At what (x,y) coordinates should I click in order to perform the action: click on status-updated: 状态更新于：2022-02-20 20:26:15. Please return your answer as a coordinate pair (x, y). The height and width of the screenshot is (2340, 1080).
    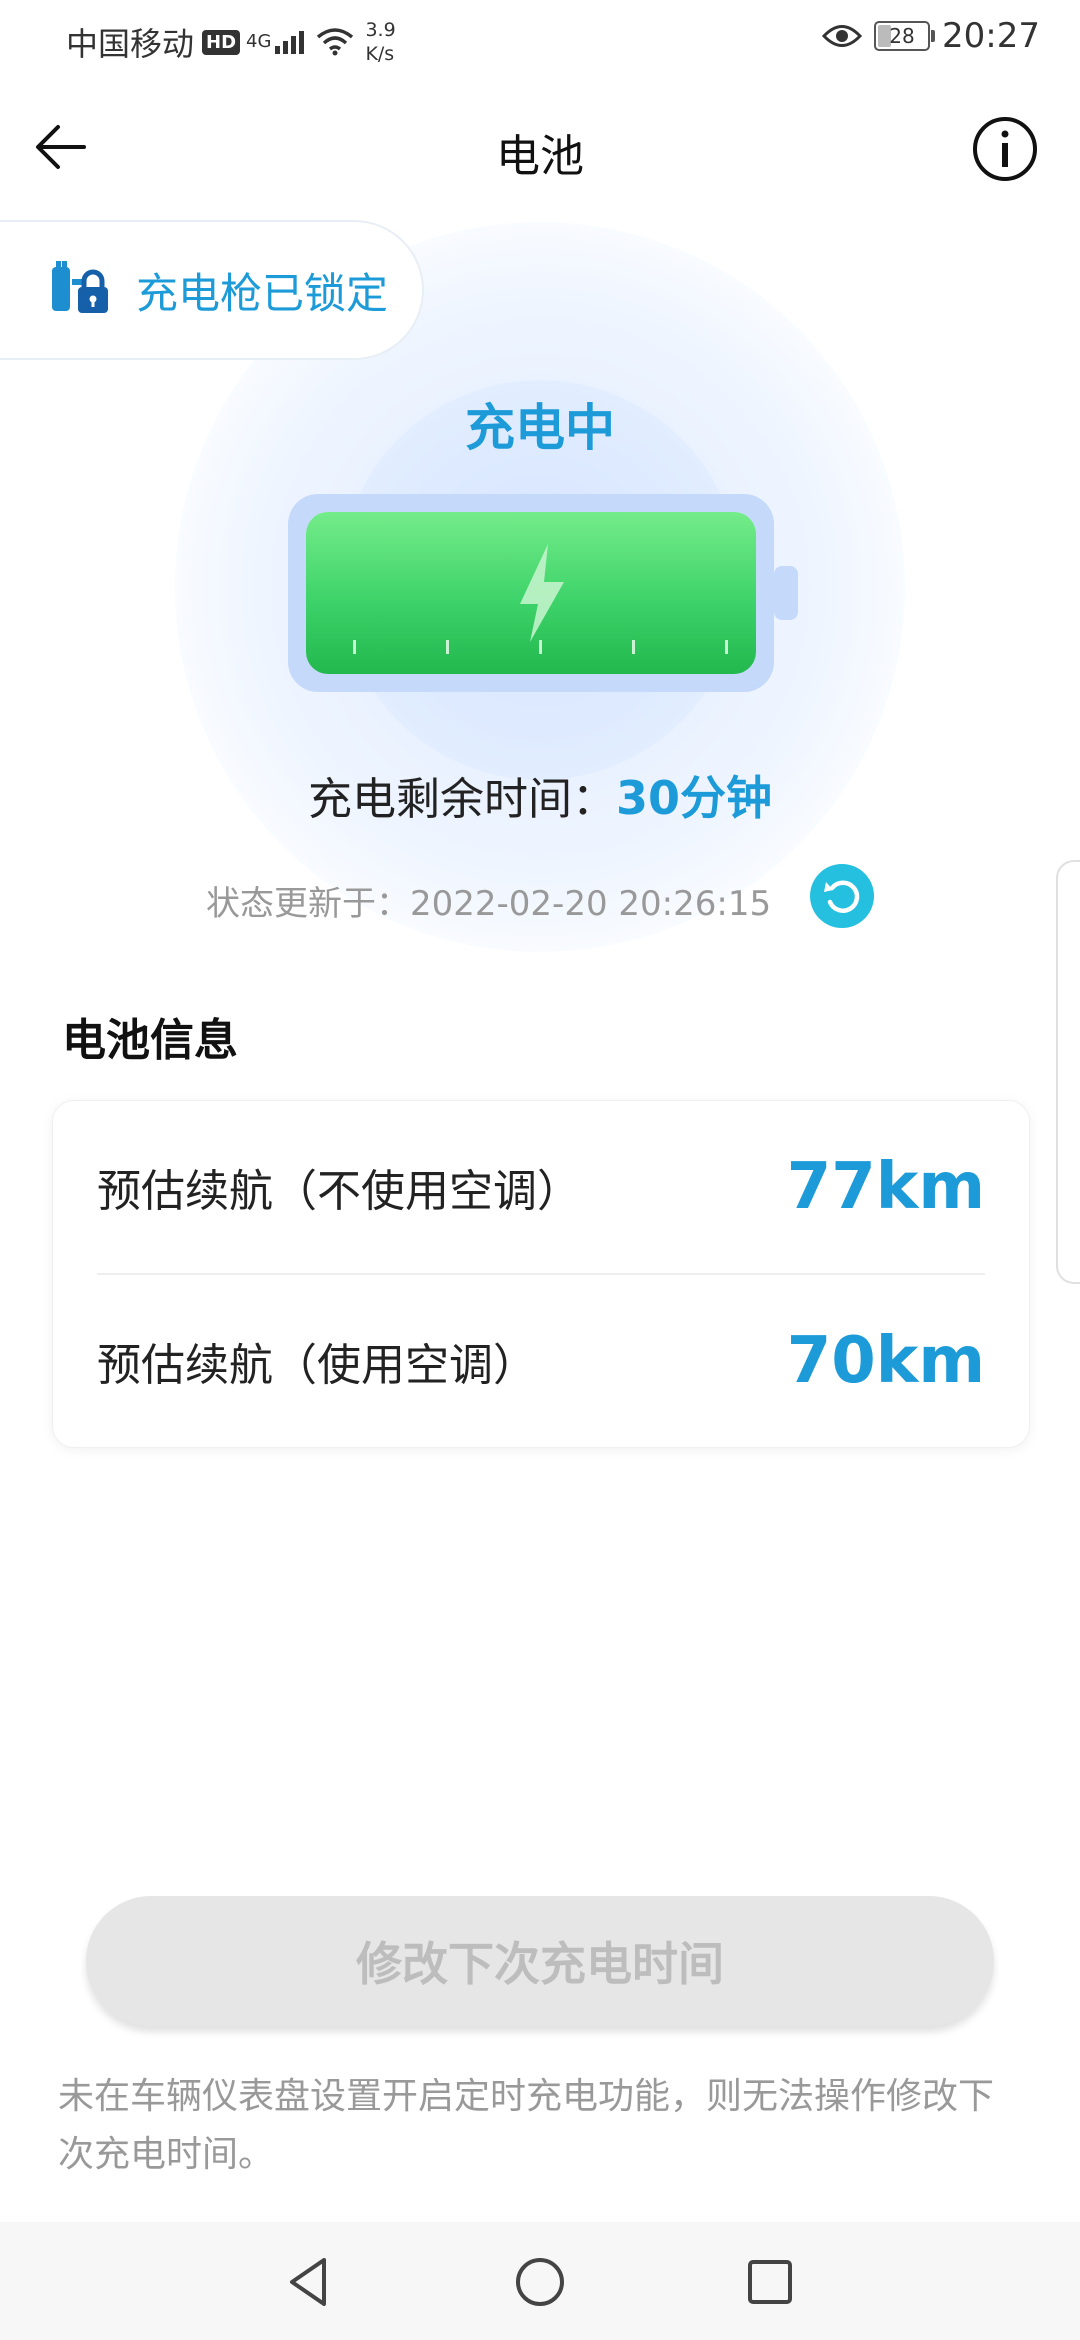
    Looking at the image, I should click on (488, 900).